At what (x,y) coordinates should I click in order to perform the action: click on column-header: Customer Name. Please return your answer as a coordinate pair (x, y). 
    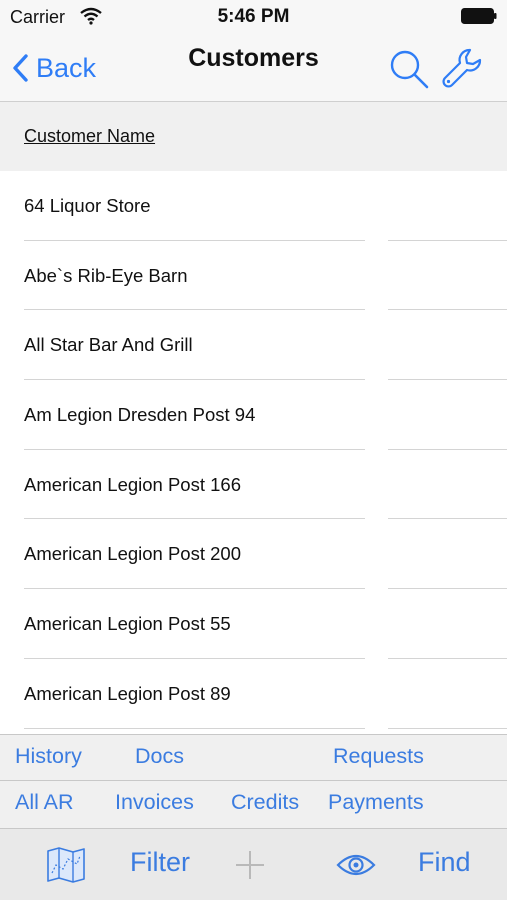
    Looking at the image, I should click on (253, 136).